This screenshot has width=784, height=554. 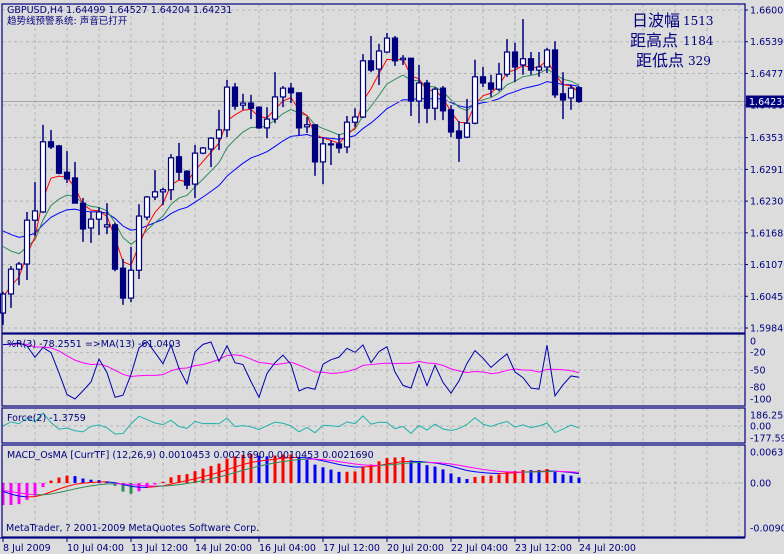 What do you see at coordinates (159, 548) in the screenshot?
I see `time-tick-label: 13 Jul 12:00` at bounding box center [159, 548].